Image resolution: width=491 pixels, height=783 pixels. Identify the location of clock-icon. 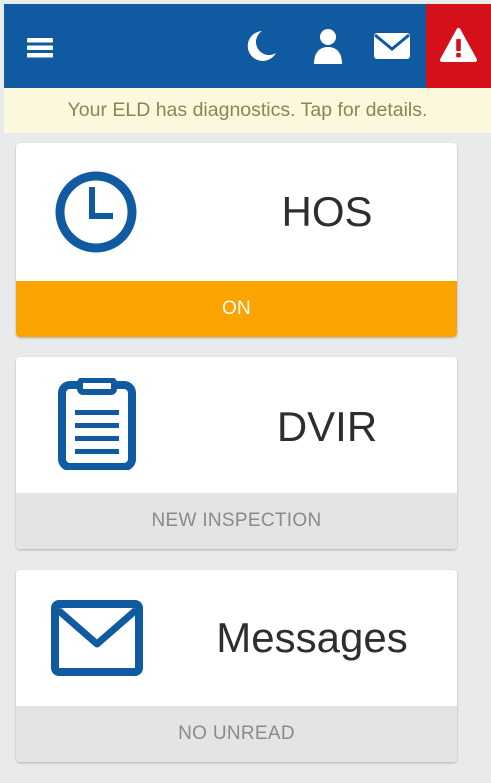
(96, 212).